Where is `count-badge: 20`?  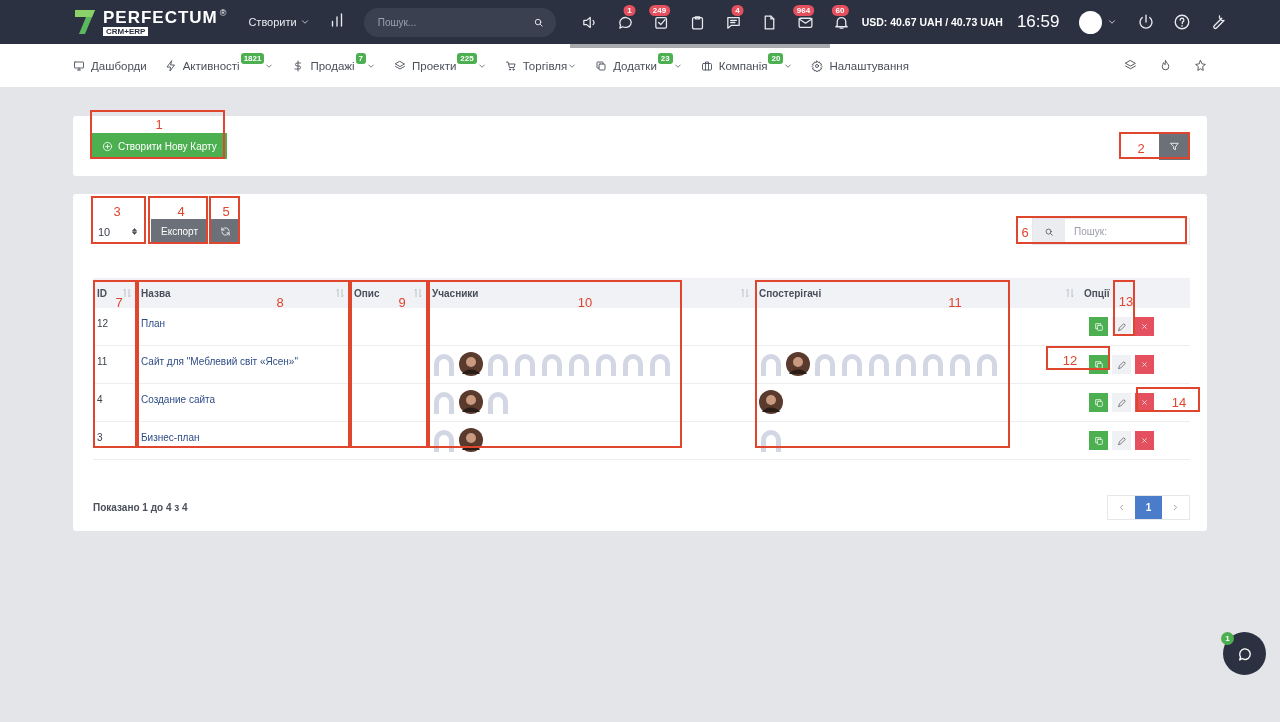 count-badge: 20 is located at coordinates (776, 58).